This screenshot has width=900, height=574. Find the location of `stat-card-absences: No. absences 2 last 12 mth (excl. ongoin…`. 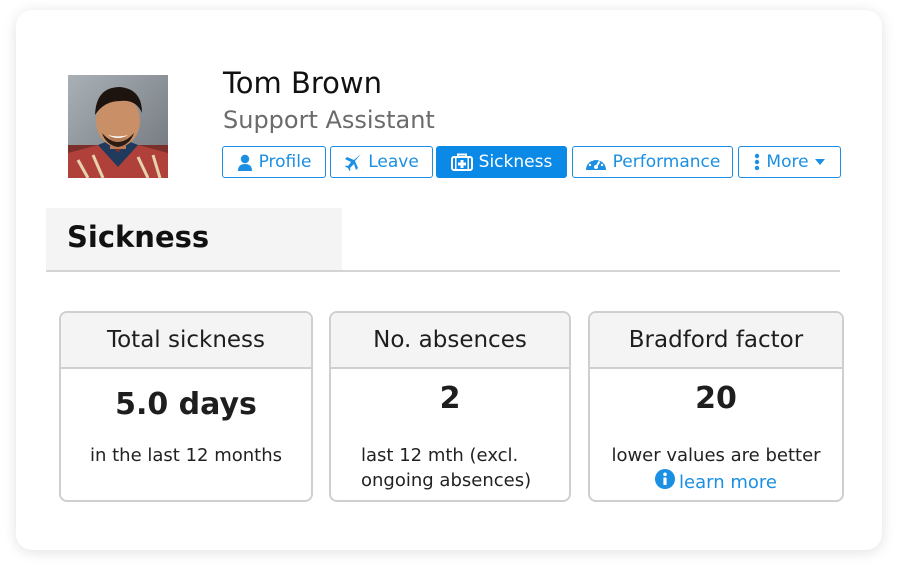

stat-card-absences: No. absences 2 last 12 mth (excl. ongoin… is located at coordinates (450, 406).